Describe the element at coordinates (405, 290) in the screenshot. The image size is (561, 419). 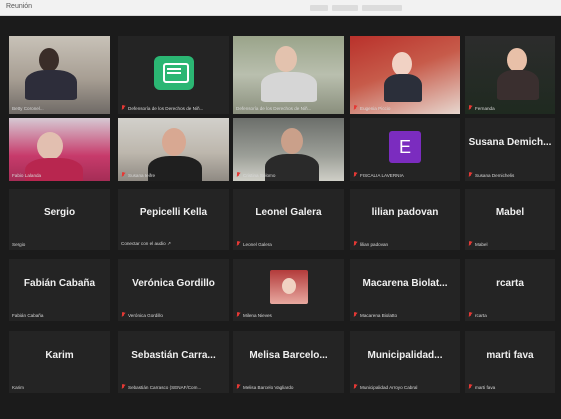
I see `participant-tile: Macarena Biolat... Macarena Biolatto` at that location.